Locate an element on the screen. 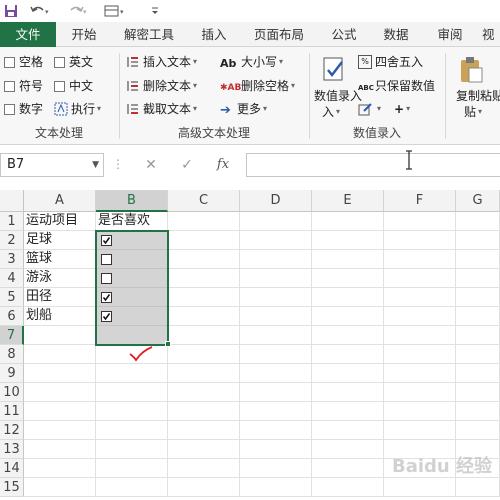 Image resolution: width=500 pixels, height=500 pixels. column-header-d: D is located at coordinates (276, 201).